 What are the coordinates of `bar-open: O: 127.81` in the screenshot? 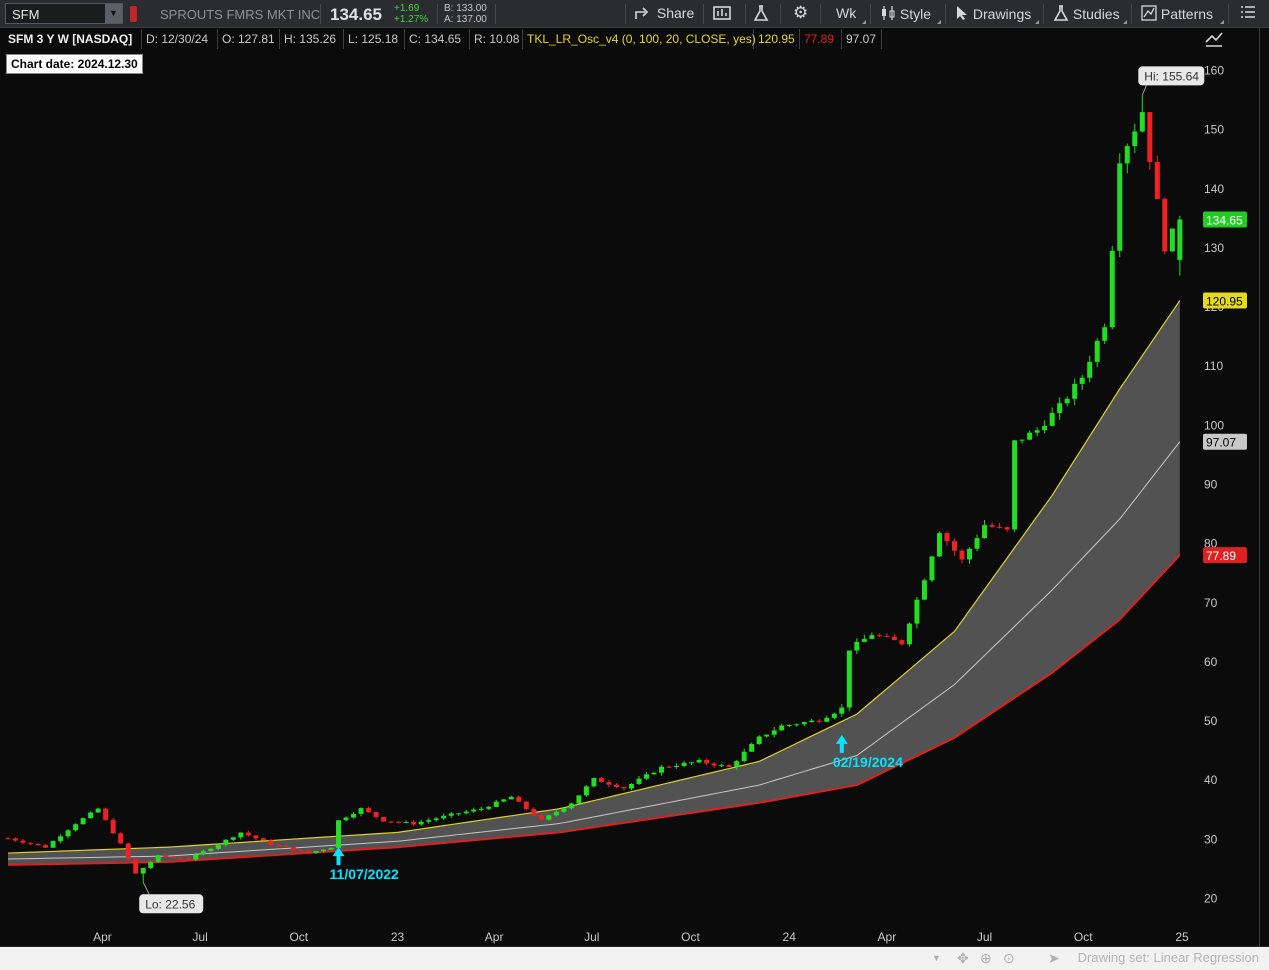 It's located at (249, 39).